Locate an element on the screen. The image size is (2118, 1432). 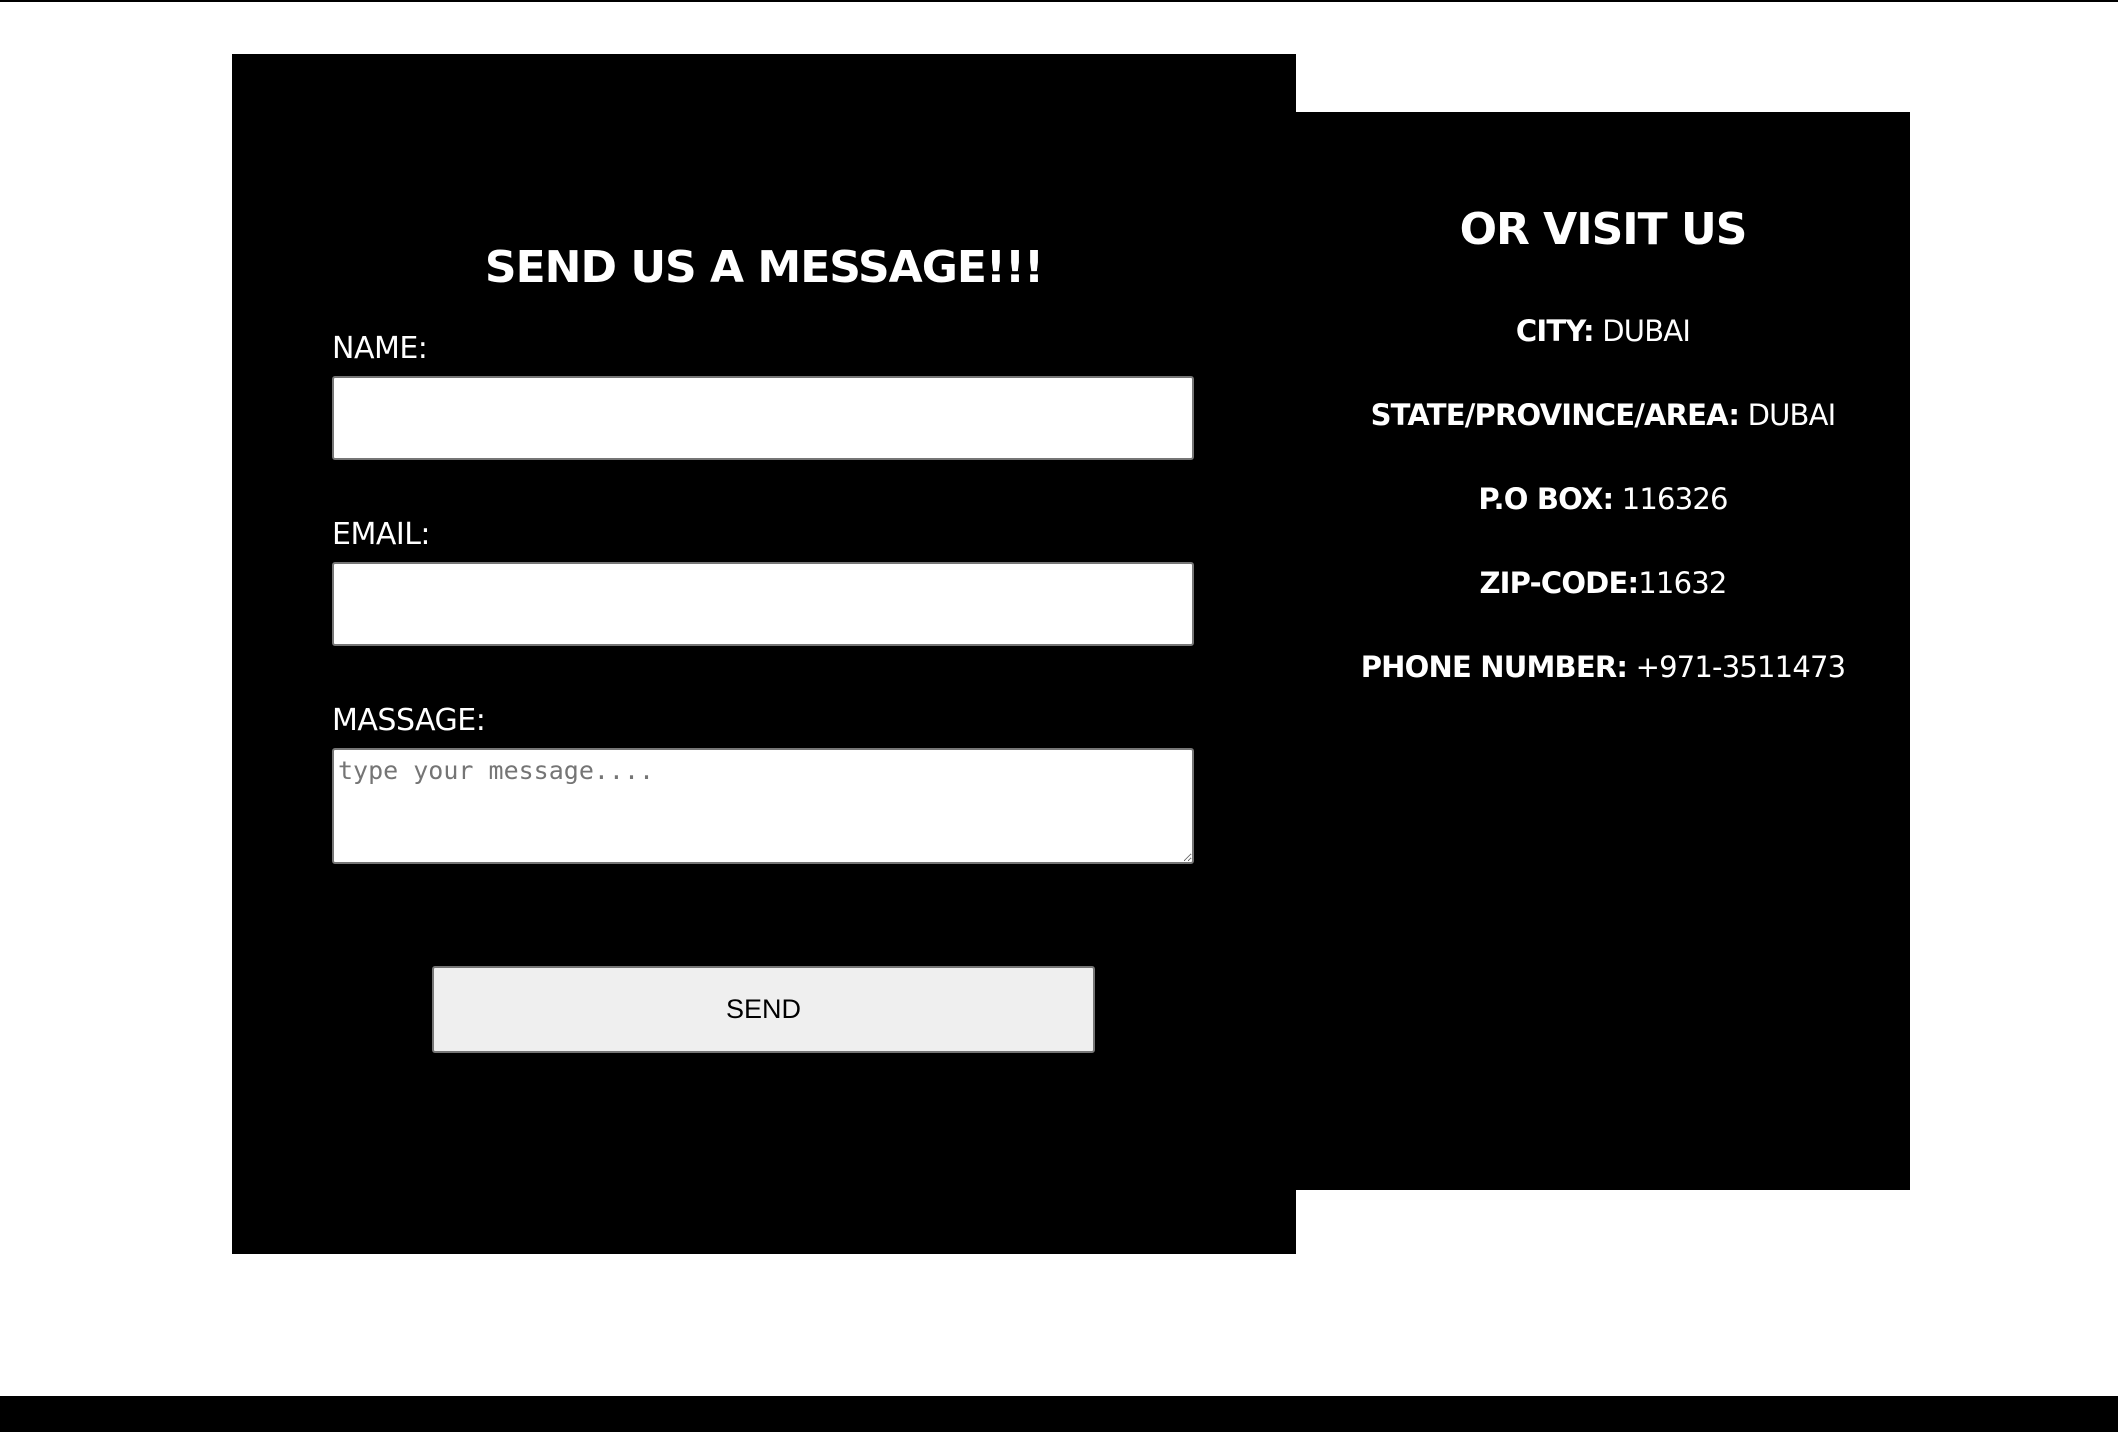
state-key: STATE/PROVINCE/AREA: is located at coordinates (1555, 415).